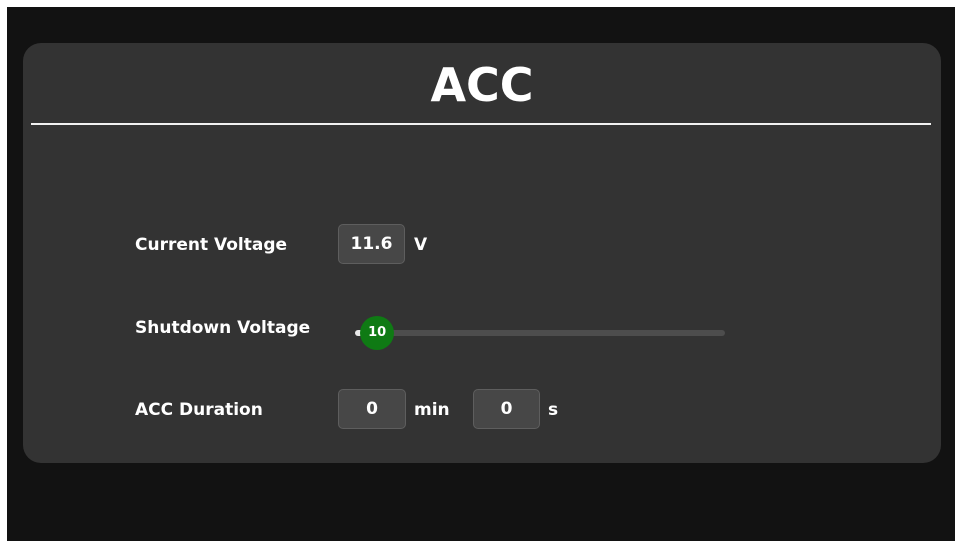  I want to click on title-divider, so click(481, 124).